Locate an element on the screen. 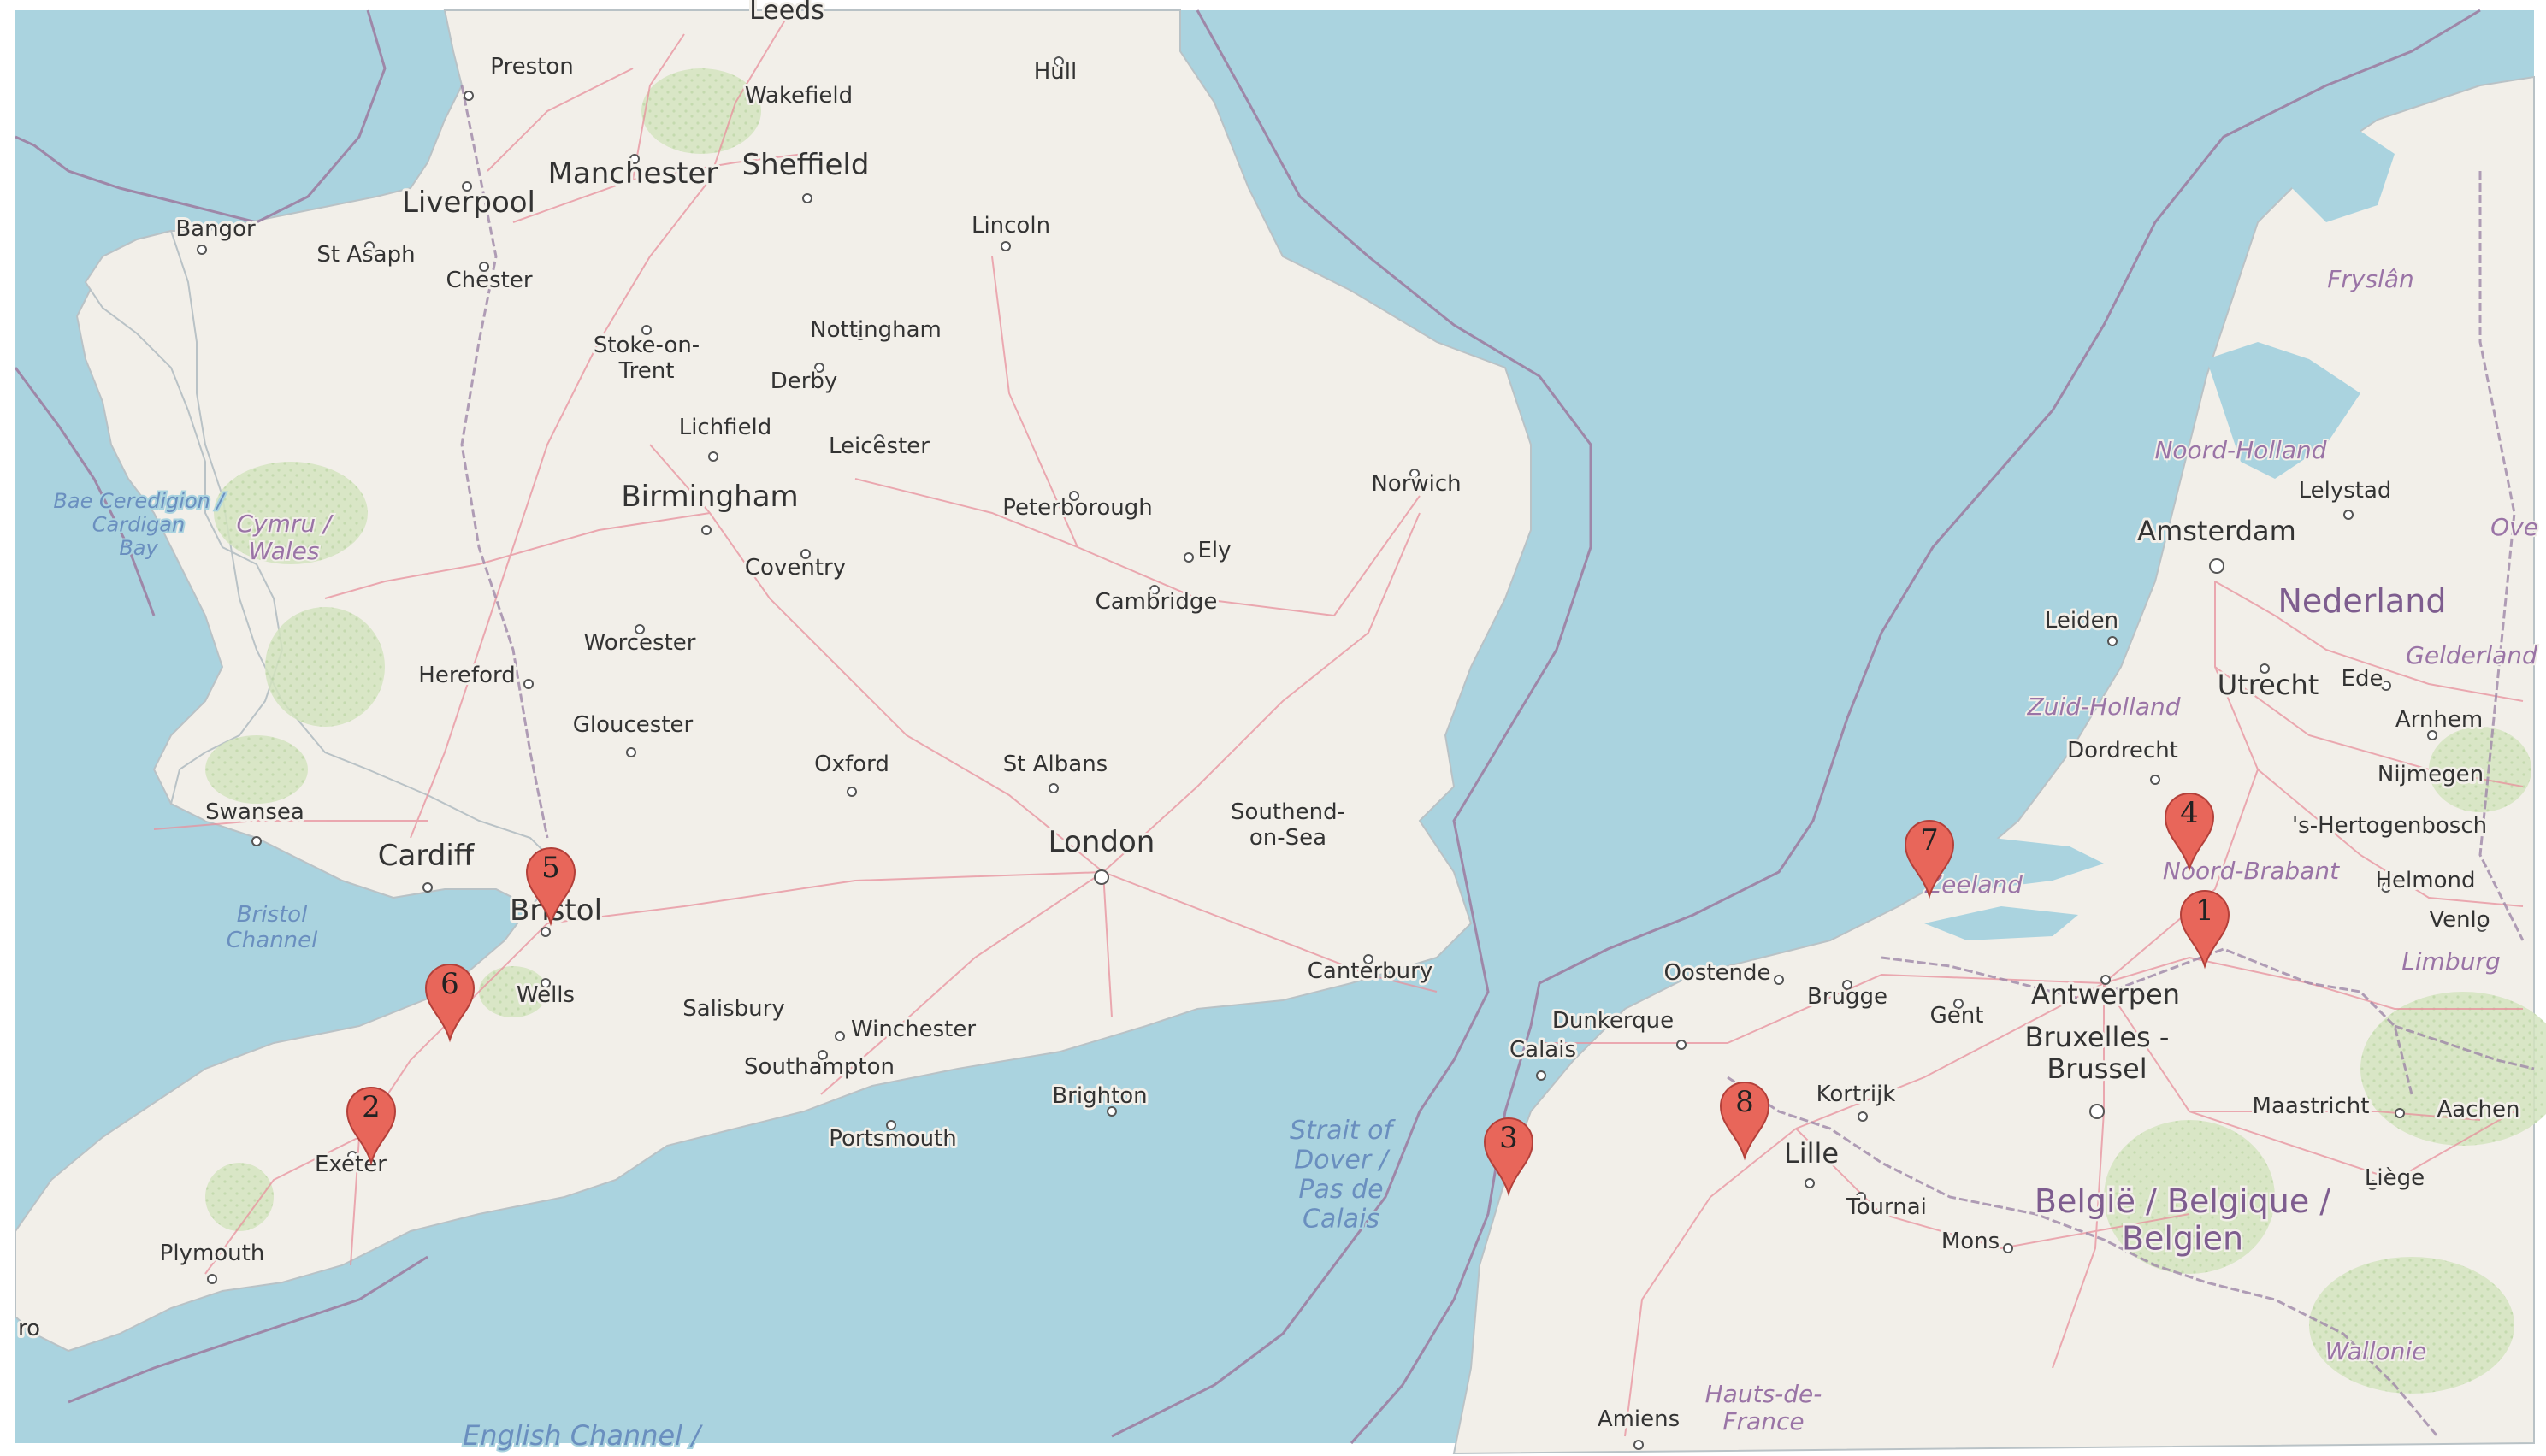  city-dot-kortrijk is located at coordinates (1863, 1116).